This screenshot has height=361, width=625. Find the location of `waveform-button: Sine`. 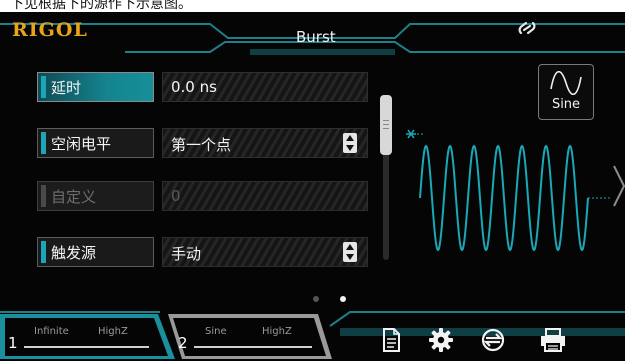

waveform-button: Sine is located at coordinates (566, 92).